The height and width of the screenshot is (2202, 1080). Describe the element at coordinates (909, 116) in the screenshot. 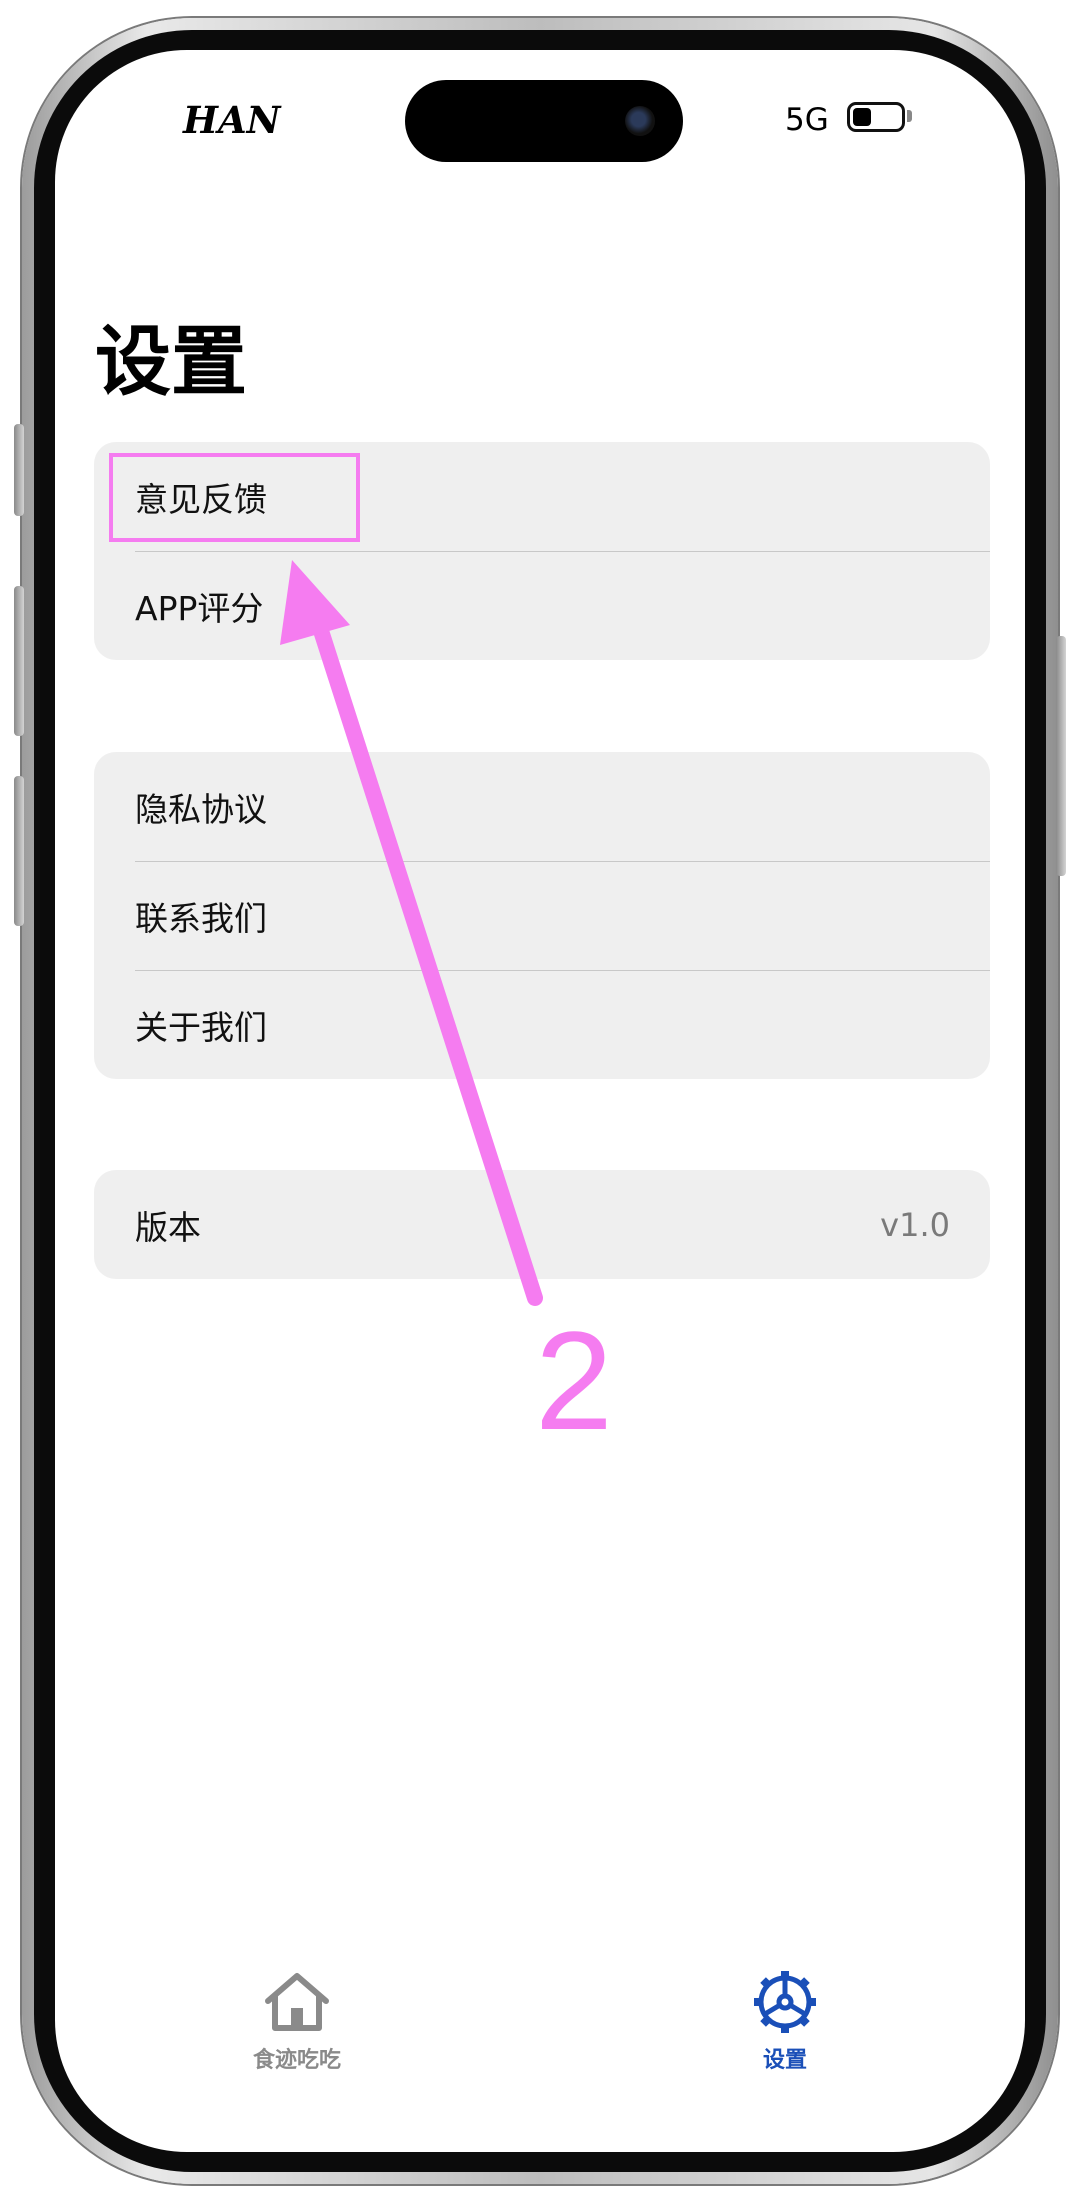

I see `battery-nub` at that location.